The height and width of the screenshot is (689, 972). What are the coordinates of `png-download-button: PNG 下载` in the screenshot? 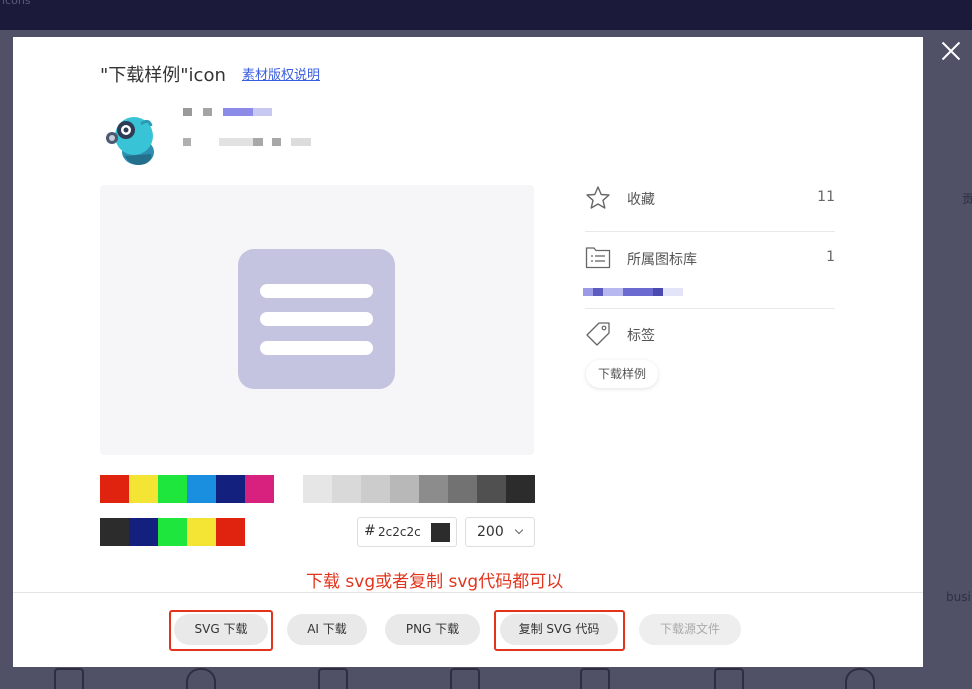 It's located at (432, 629).